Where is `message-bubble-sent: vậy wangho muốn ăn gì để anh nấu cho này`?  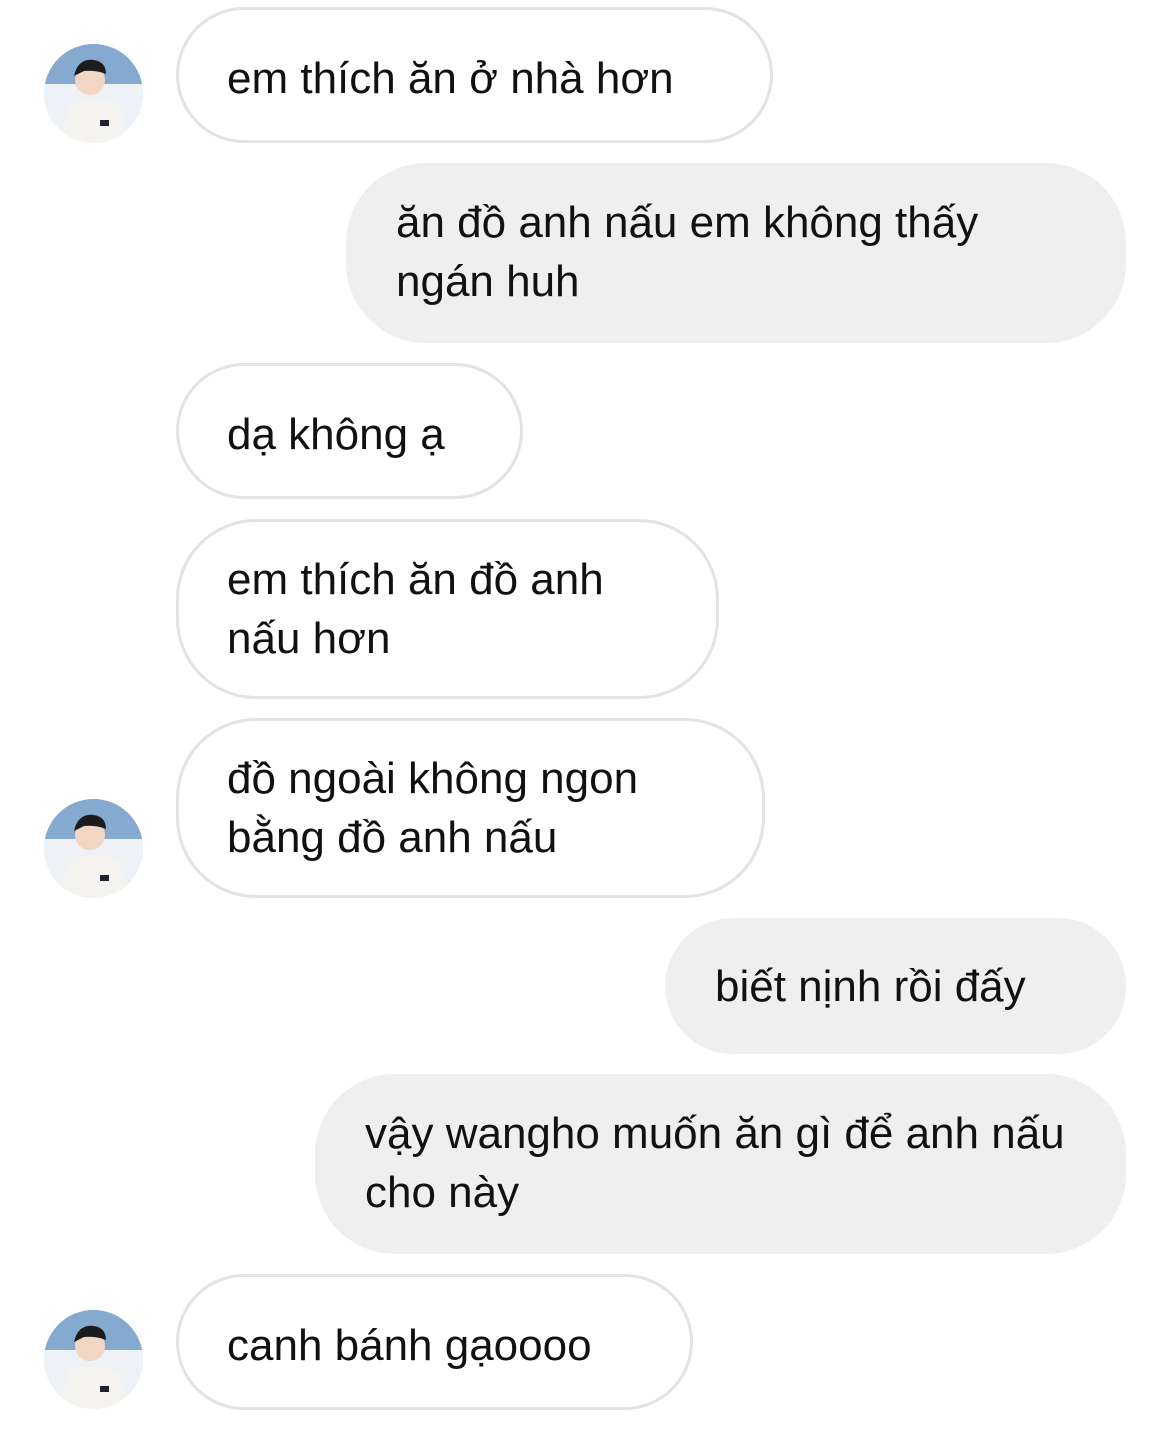 message-bubble-sent: vậy wangho muốn ăn gì để anh nấu cho này is located at coordinates (720, 1164).